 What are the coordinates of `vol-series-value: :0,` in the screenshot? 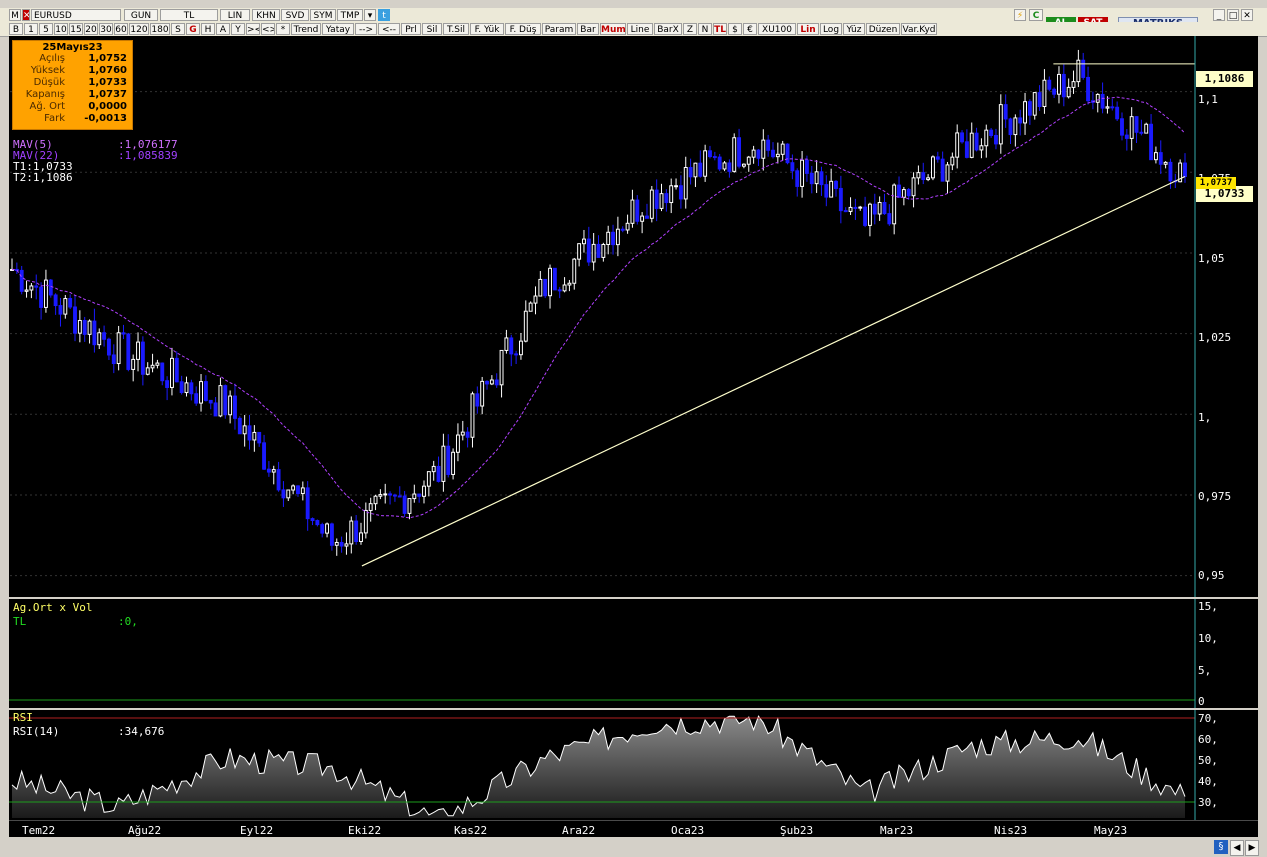 It's located at (128, 621).